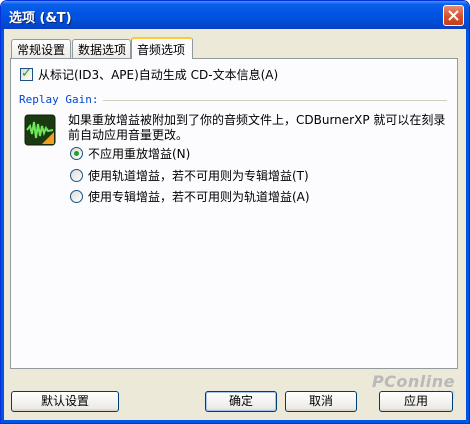 Image resolution: width=470 pixels, height=424 pixels. I want to click on replay-gain-description-line2: 前自动应用音量更改。, so click(128, 135).